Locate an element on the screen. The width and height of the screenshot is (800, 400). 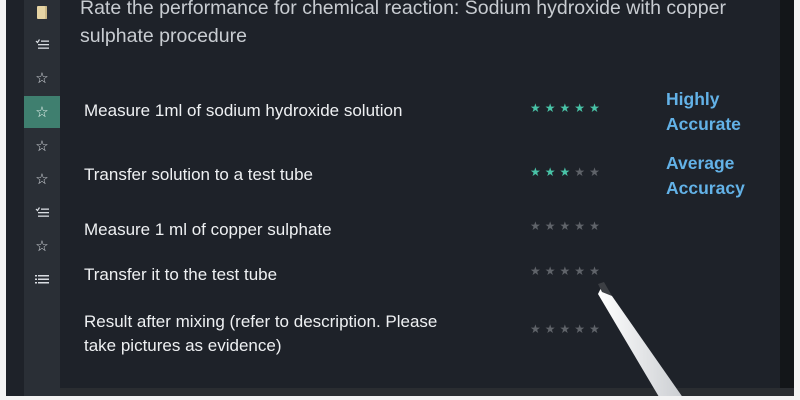
accuracy-line: Highly is located at coordinates (693, 99).